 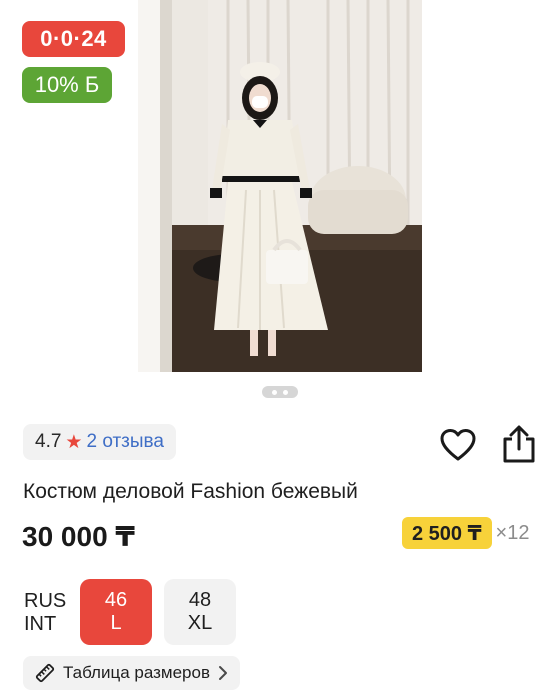 I want to click on product-title: Костюм деловой Fashion бежевый, so click(x=190, y=491).